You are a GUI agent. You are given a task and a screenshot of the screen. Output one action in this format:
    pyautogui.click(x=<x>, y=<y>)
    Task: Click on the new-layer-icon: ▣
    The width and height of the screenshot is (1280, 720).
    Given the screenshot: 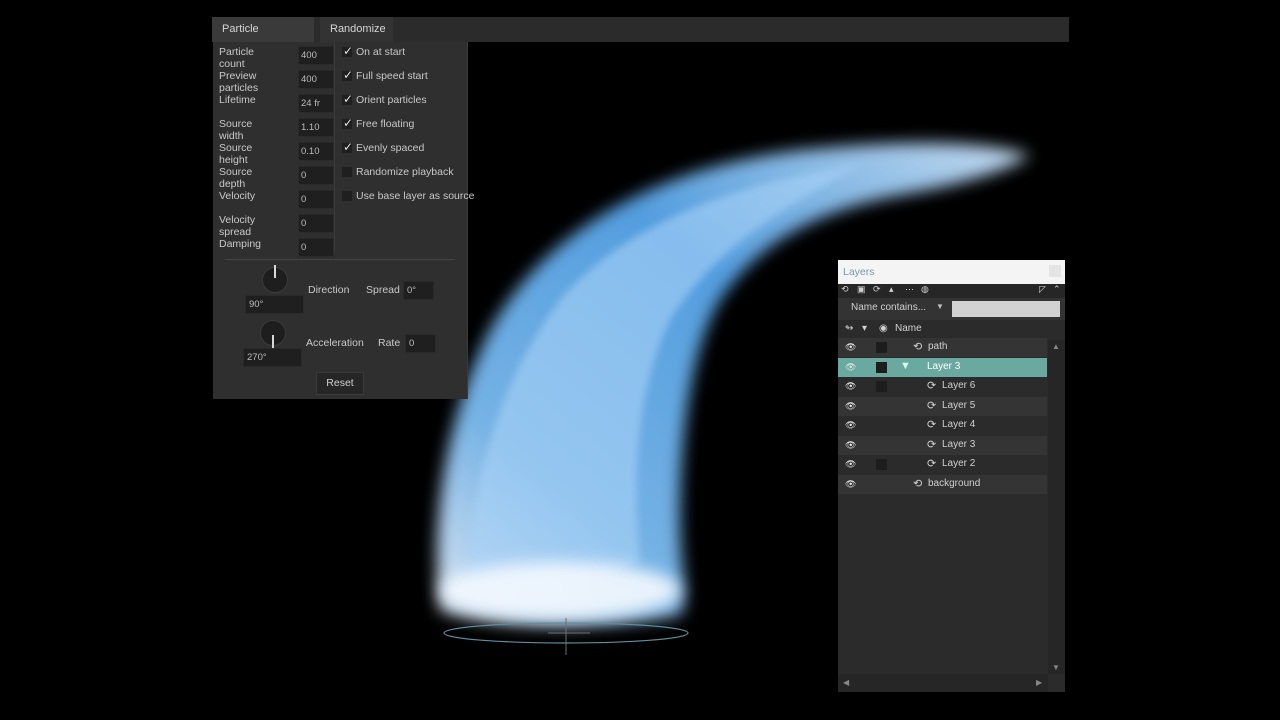 What is the action you would take?
    pyautogui.click(x=861, y=289)
    